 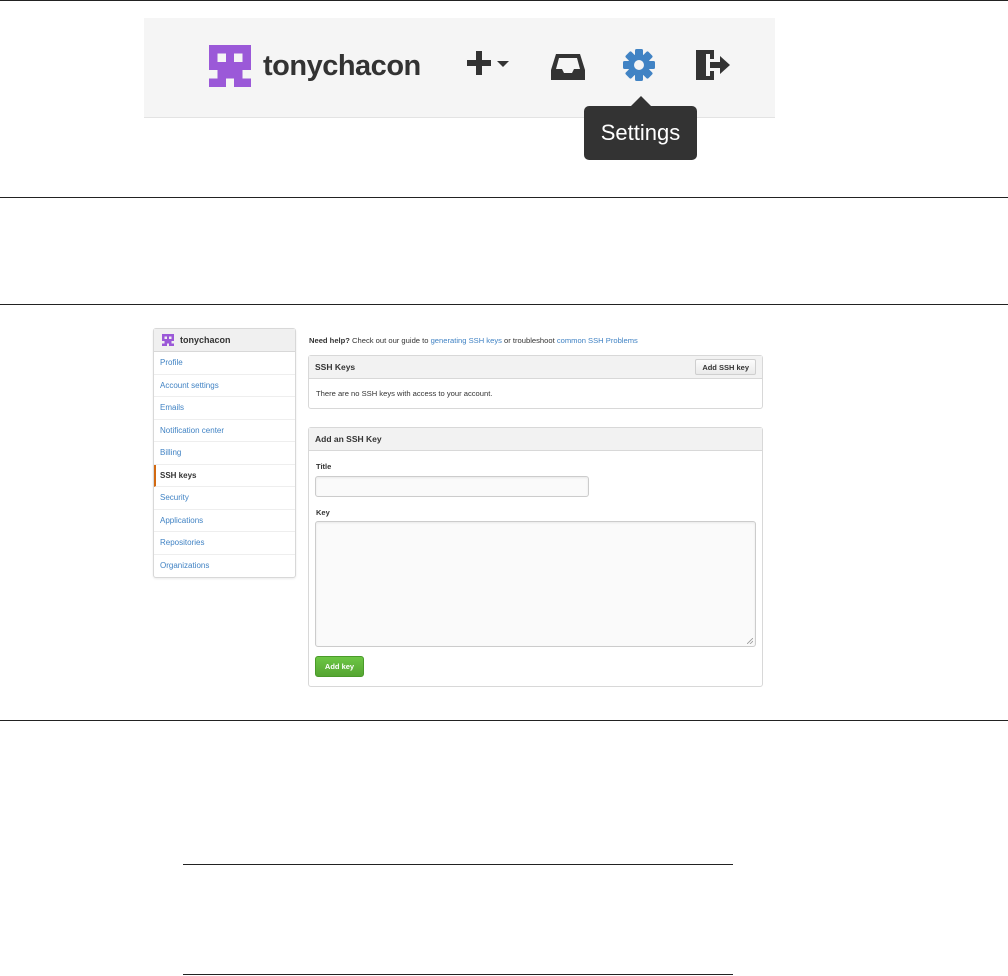 I want to click on ssh-keys-header: SSH Keys Add SSH key, so click(x=535, y=367).